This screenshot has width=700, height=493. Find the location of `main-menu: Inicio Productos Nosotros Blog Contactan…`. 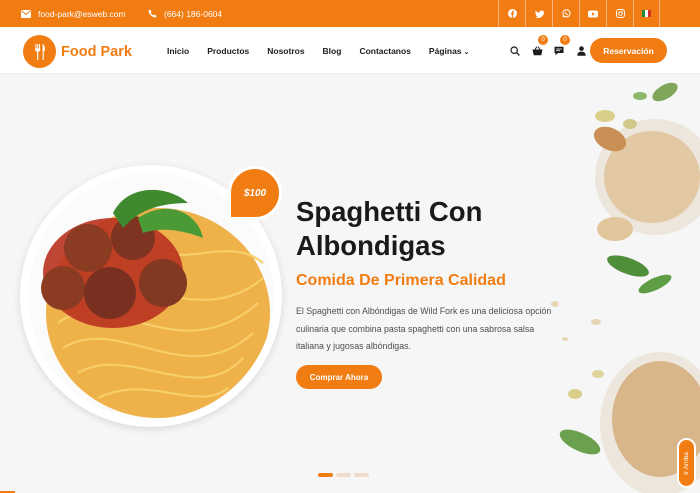

main-menu: Inicio Productos Nosotros Blog Contactan… is located at coordinates (327, 50).